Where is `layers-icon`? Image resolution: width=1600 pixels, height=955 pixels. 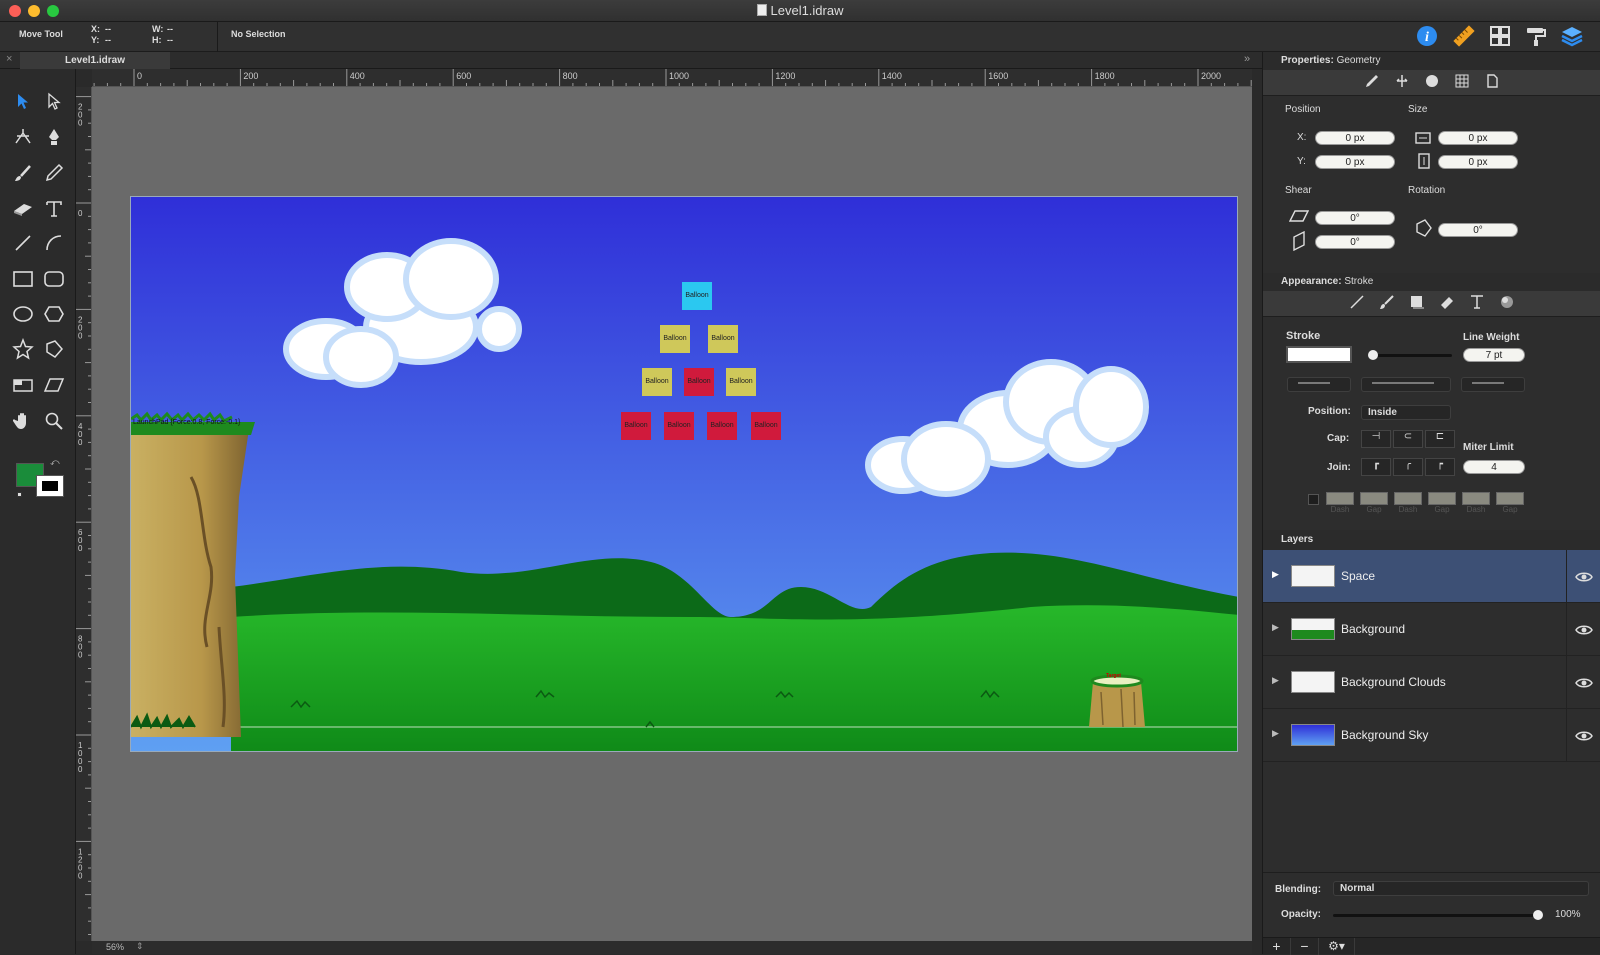 layers-icon is located at coordinates (1572, 36).